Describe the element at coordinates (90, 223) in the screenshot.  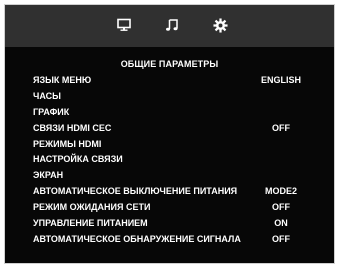
I see `menu-item-label: УПРАВЛЕНИЕ ПИТАНИЕМ` at that location.